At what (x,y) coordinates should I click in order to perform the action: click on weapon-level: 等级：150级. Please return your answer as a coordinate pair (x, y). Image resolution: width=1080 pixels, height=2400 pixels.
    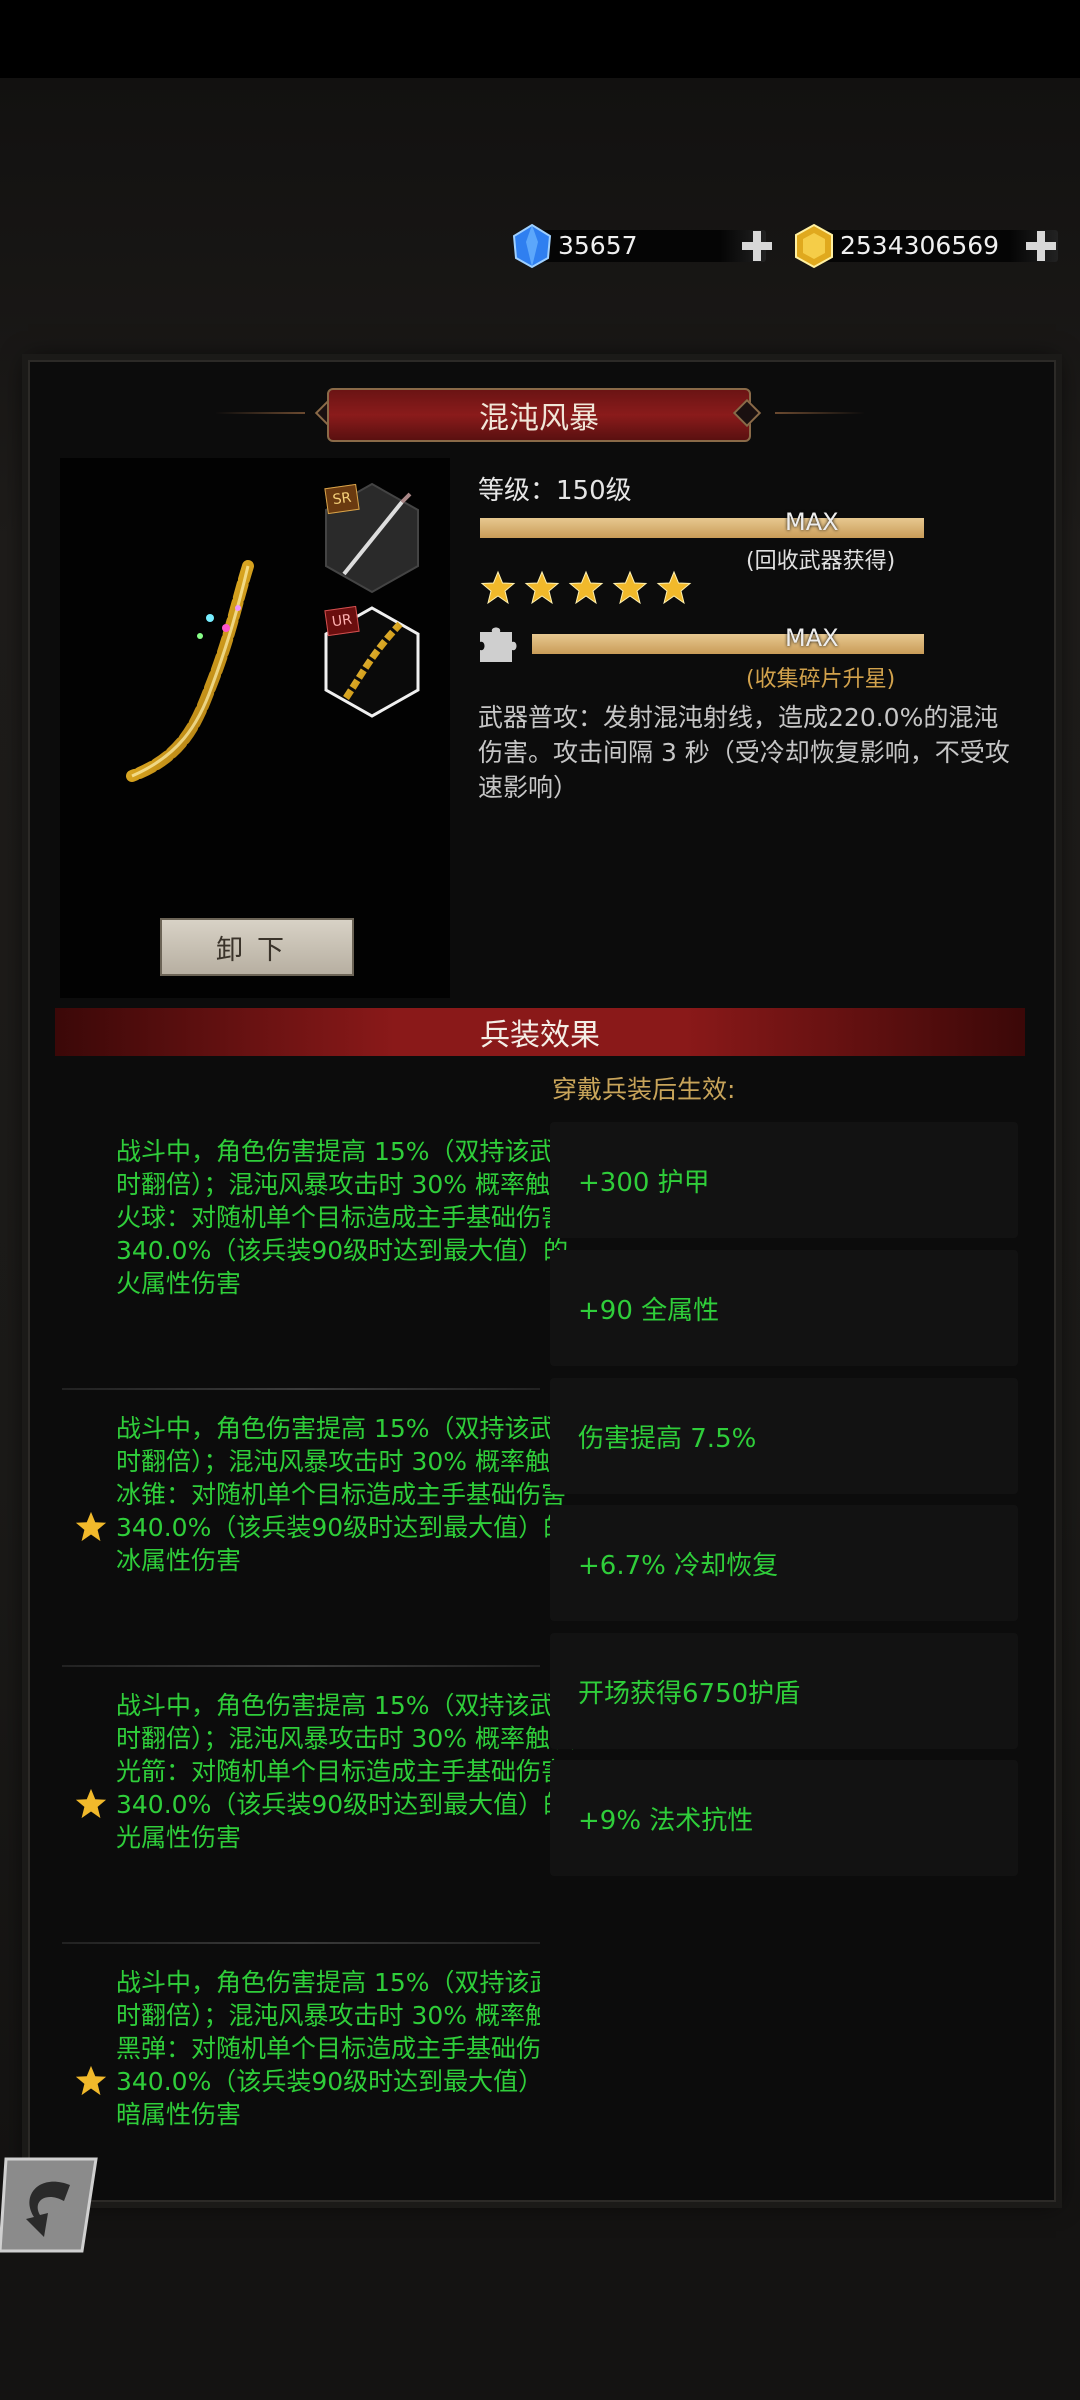
    Looking at the image, I should click on (555, 491).